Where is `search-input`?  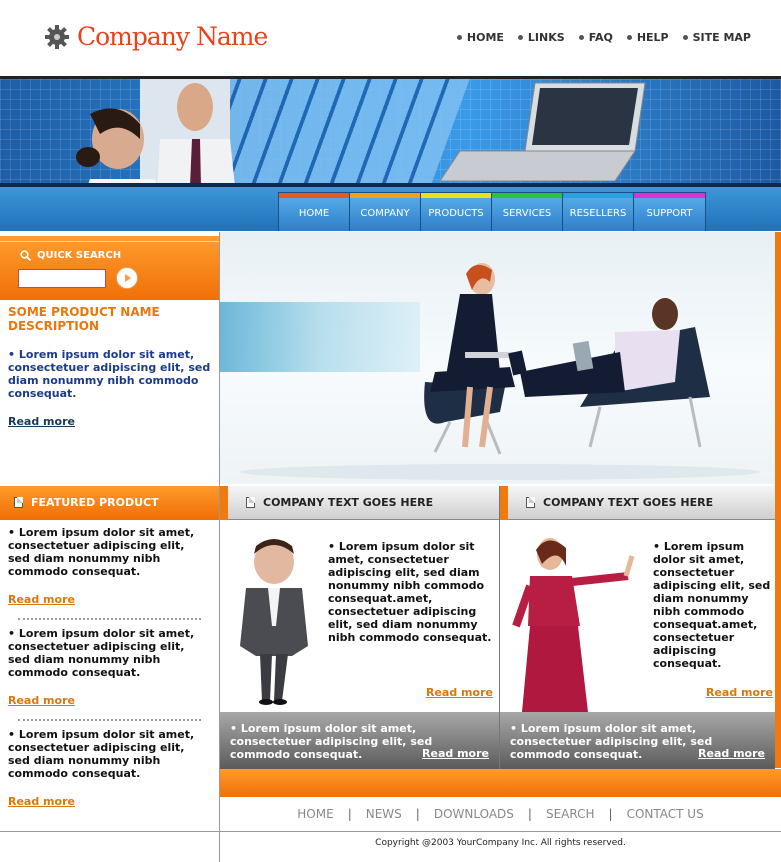 search-input is located at coordinates (62, 278).